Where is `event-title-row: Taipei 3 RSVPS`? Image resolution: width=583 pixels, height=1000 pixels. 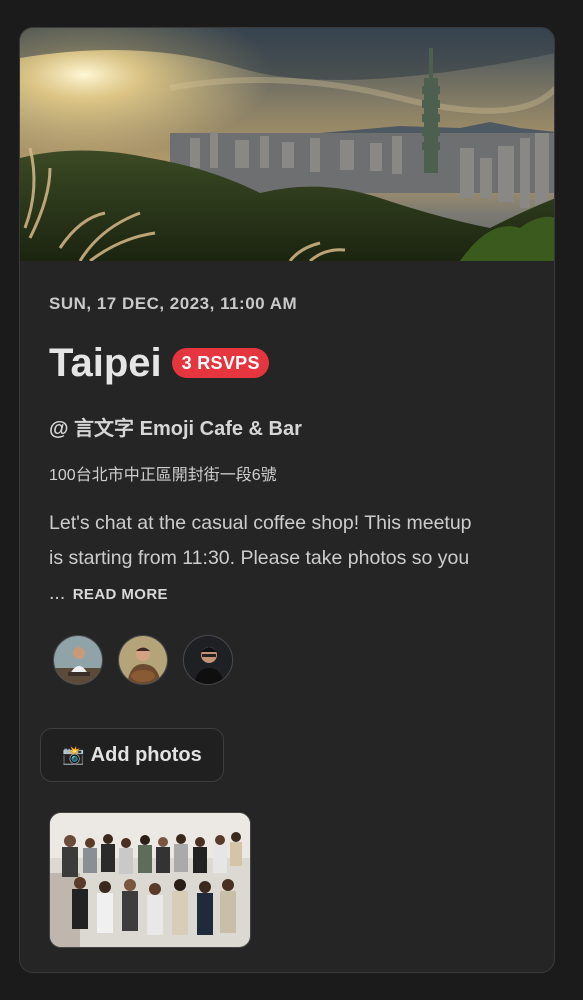
event-title-row: Taipei 3 RSVPS is located at coordinates (159, 363).